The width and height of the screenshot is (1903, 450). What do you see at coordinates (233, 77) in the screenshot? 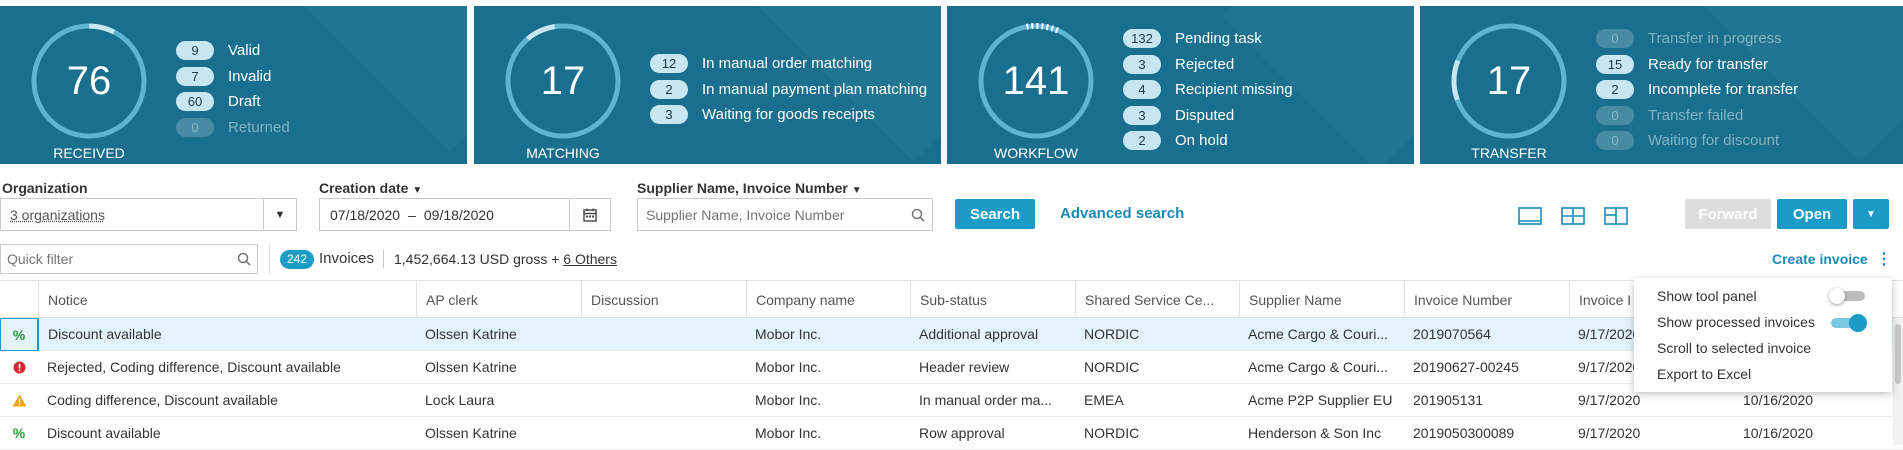
I see `received-item-invalid: 7 Invalid` at bounding box center [233, 77].